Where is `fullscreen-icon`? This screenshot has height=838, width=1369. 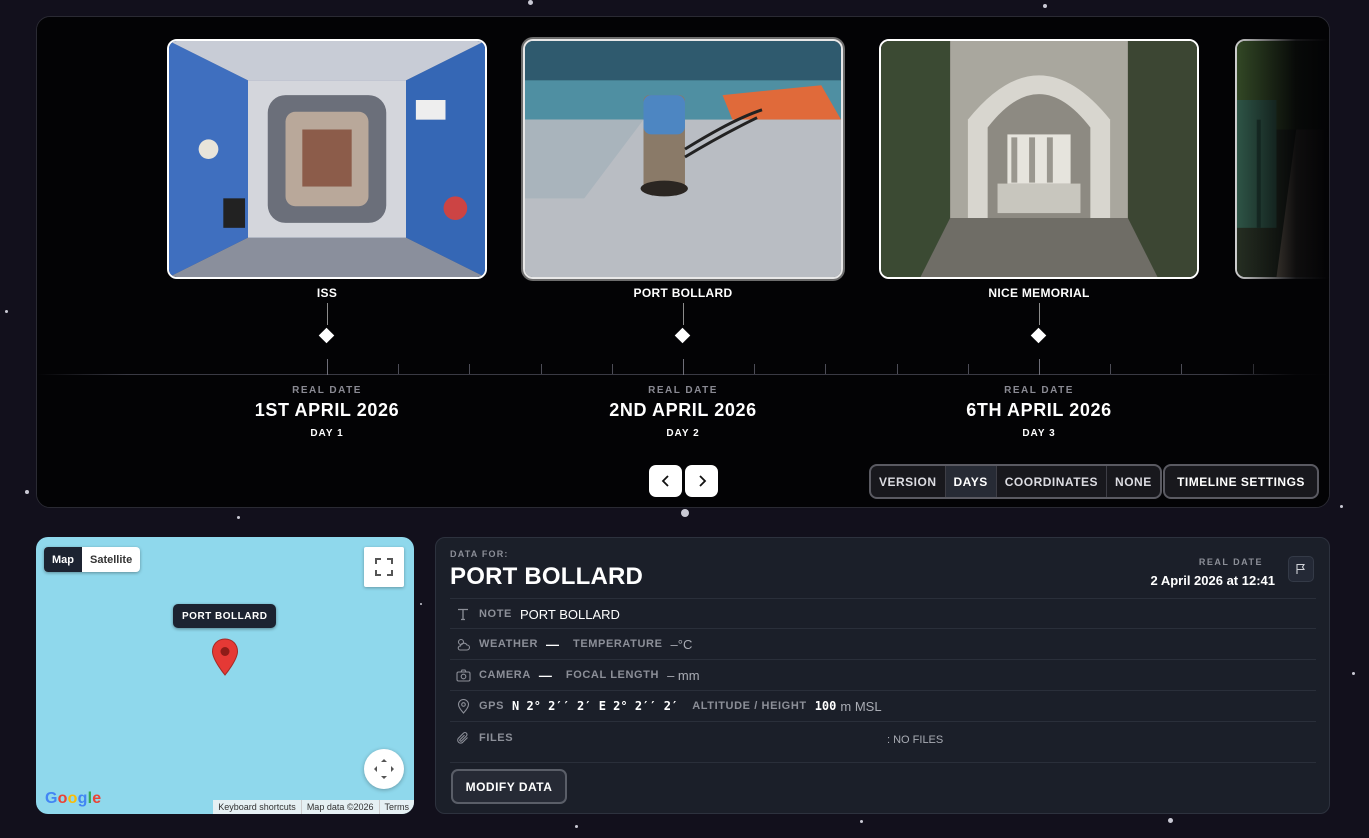
fullscreen-icon is located at coordinates (384, 567).